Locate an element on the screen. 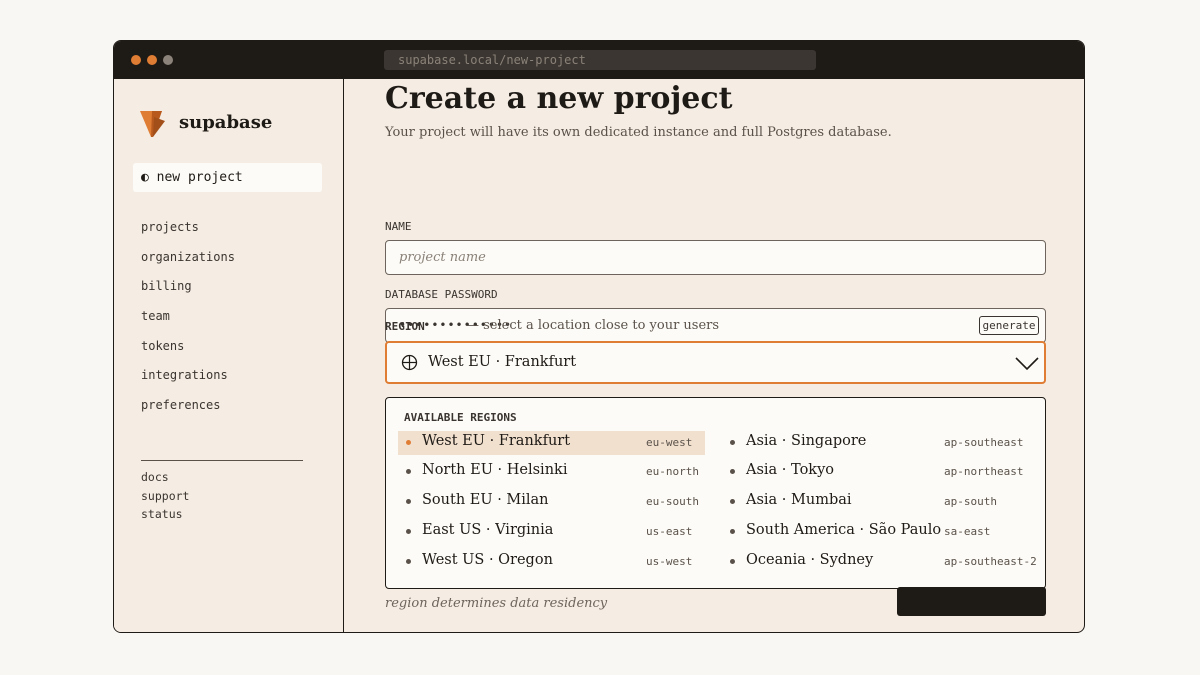  footer-link-support: support is located at coordinates (165, 496).